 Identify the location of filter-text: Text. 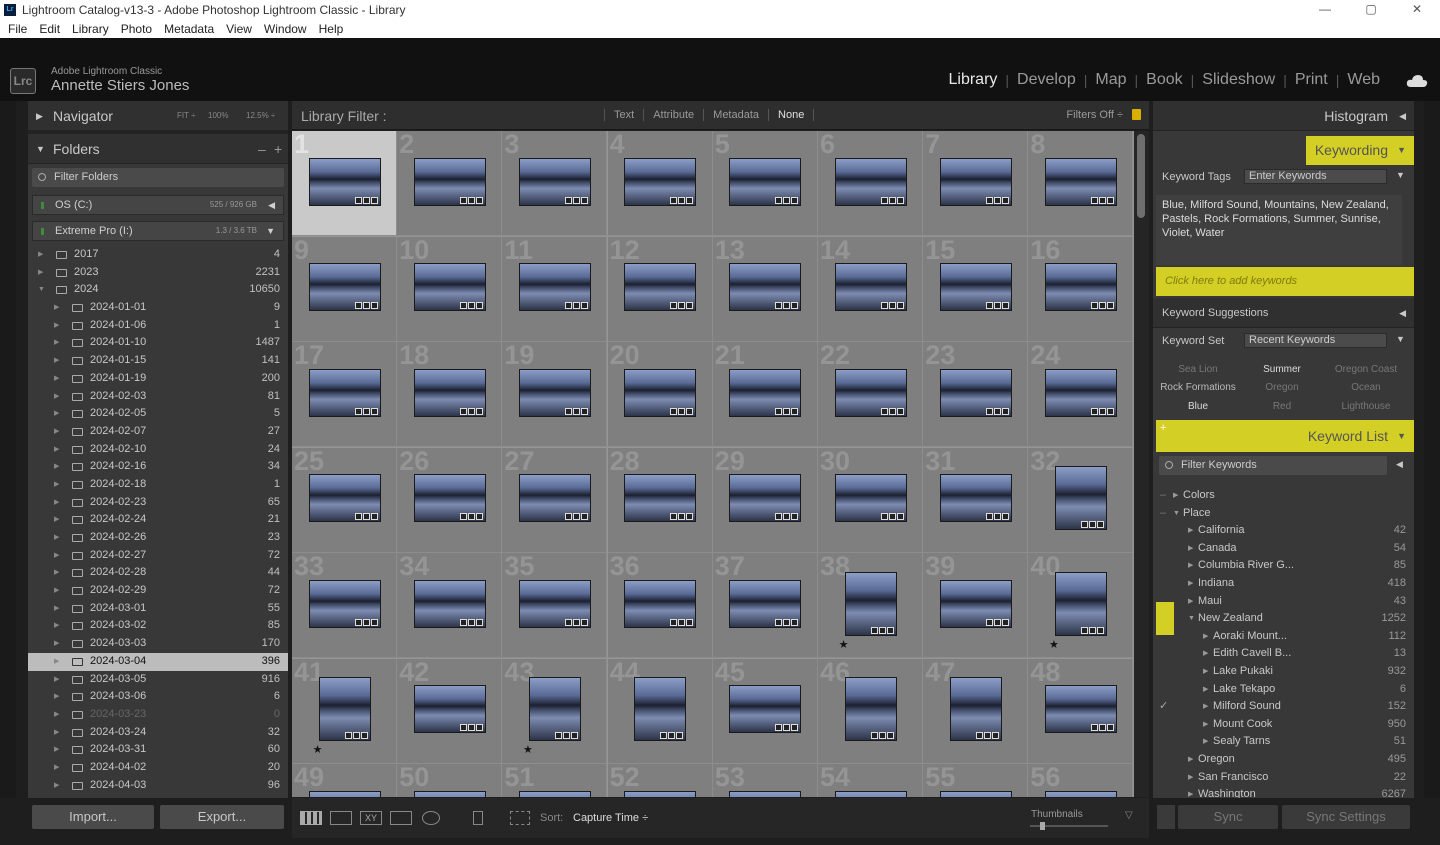
(623, 115).